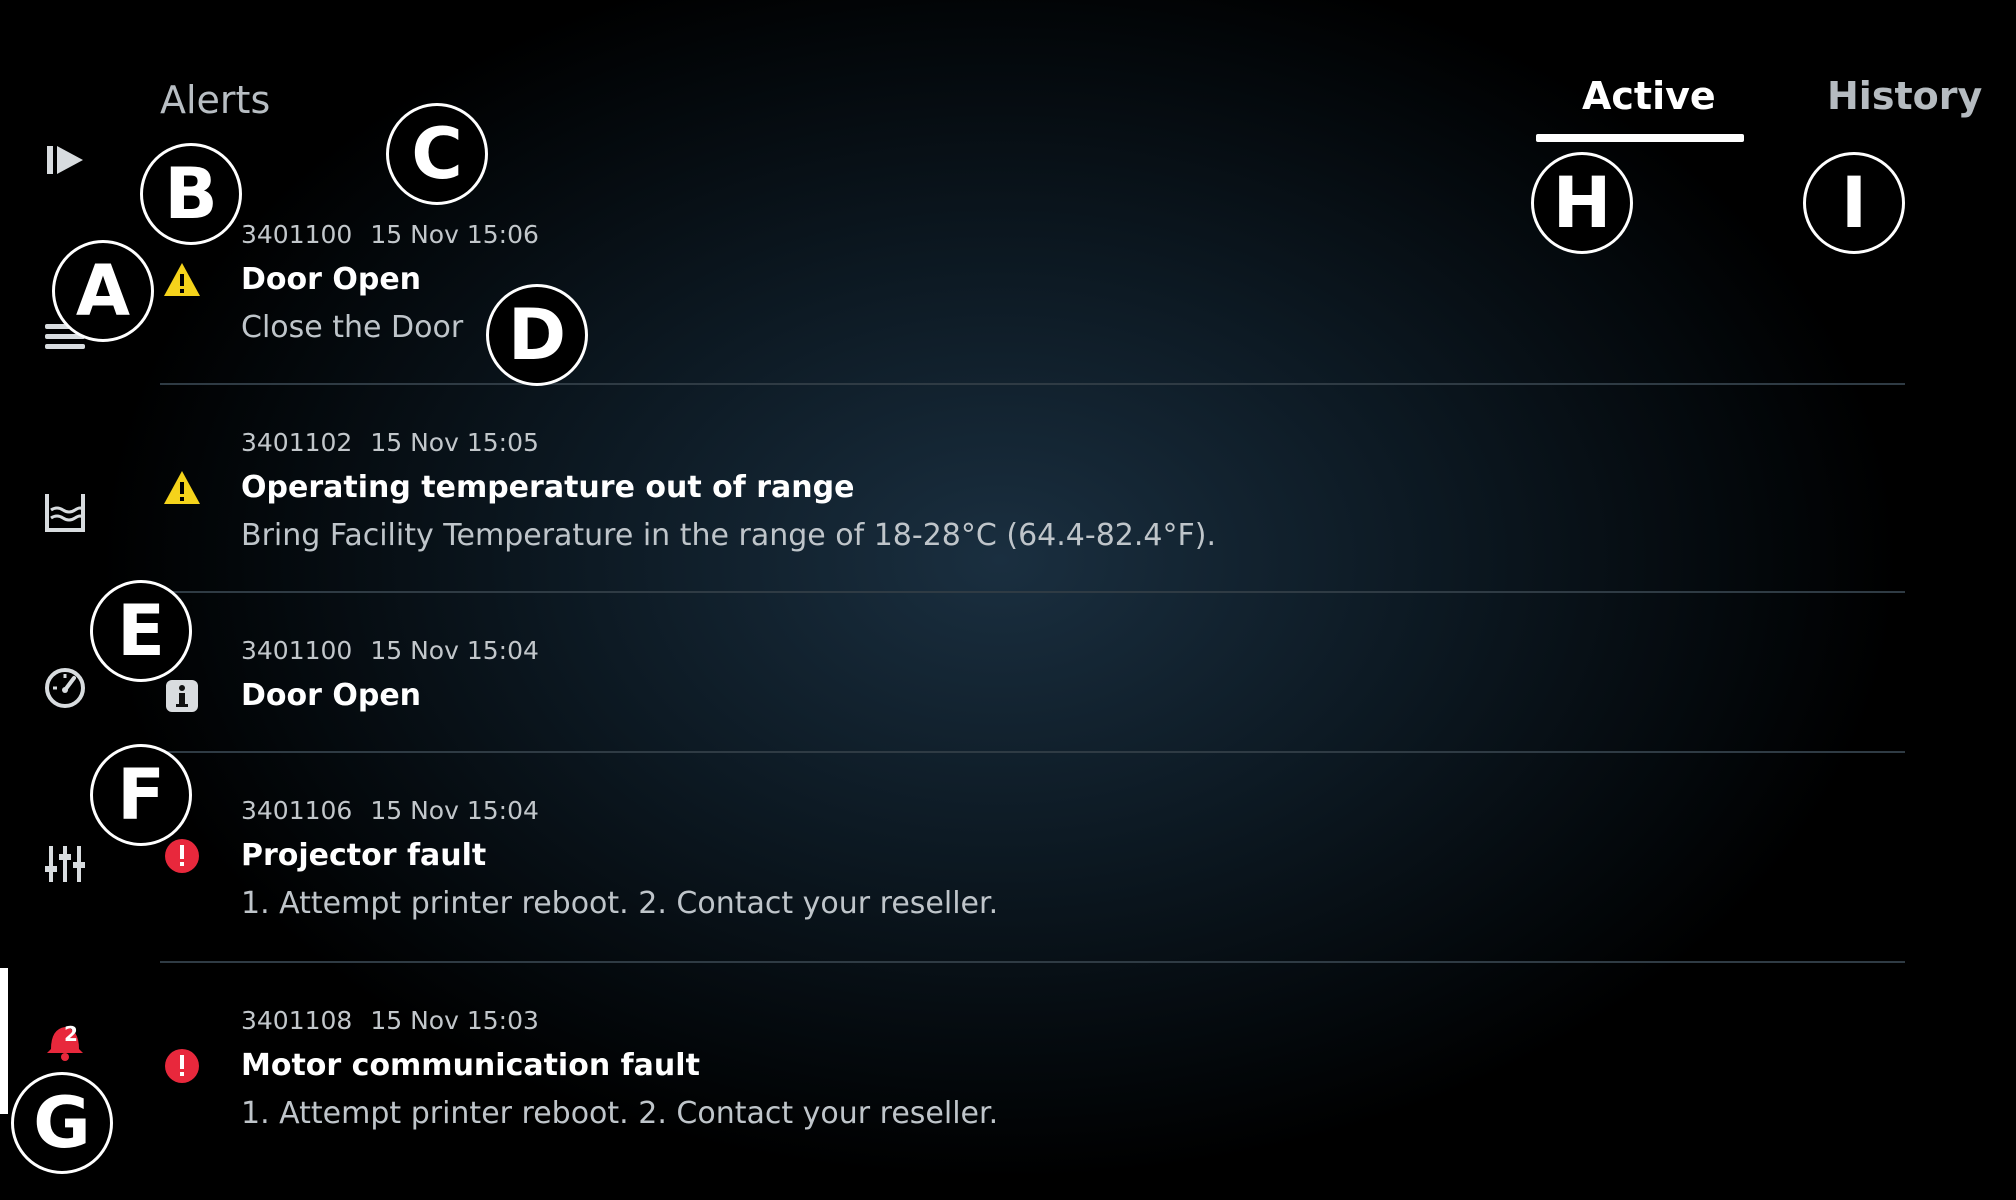  I want to click on alert-code: 3401102, so click(297, 442).